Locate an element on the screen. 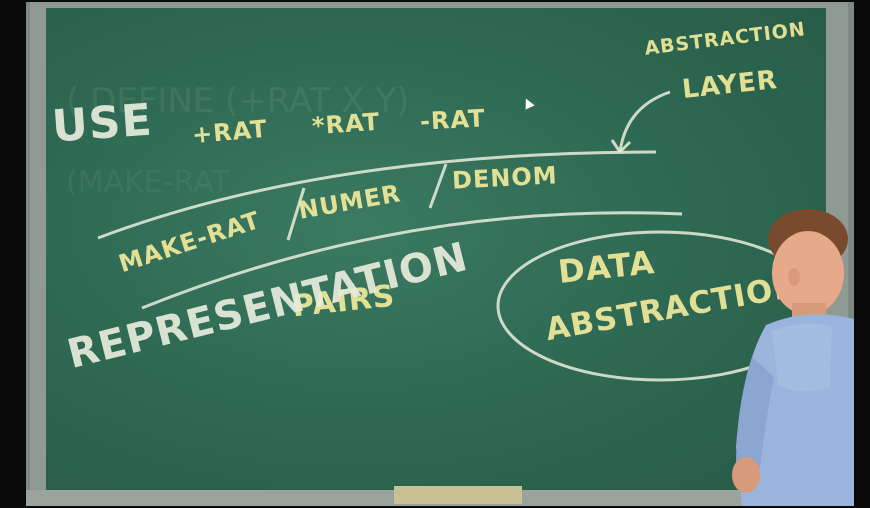 The image size is (870, 508). use-label: USE is located at coordinates (102, 123).